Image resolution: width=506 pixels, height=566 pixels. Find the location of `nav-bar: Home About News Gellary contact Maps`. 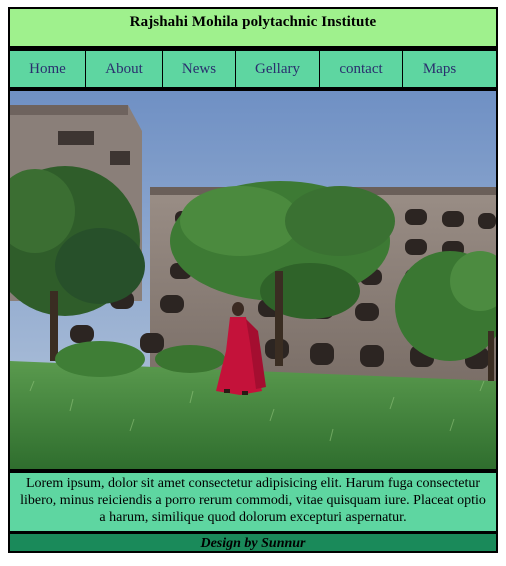

nav-bar: Home About News Gellary contact Maps is located at coordinates (253, 69).